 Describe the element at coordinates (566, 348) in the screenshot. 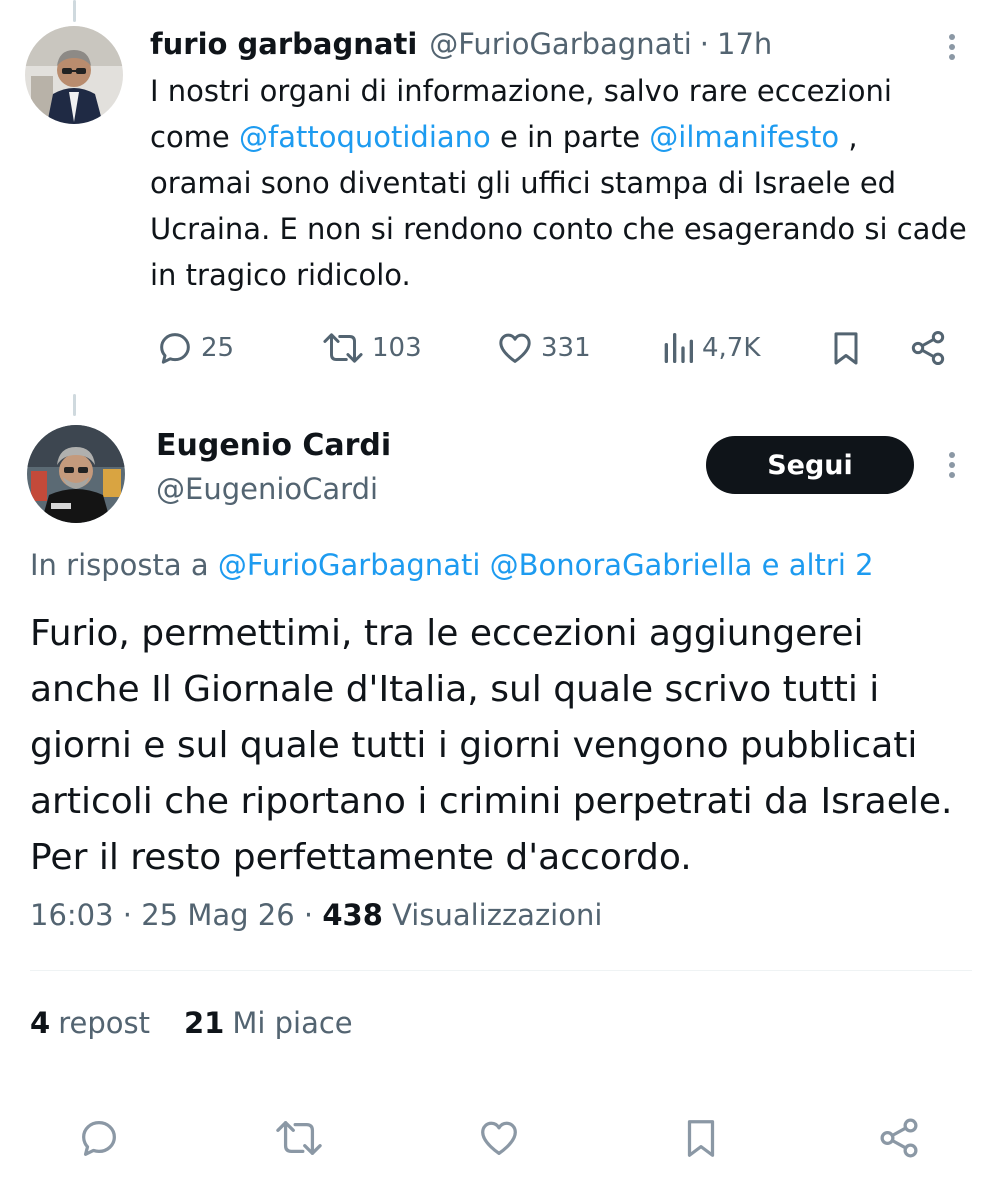

I see `like-count: 331` at that location.